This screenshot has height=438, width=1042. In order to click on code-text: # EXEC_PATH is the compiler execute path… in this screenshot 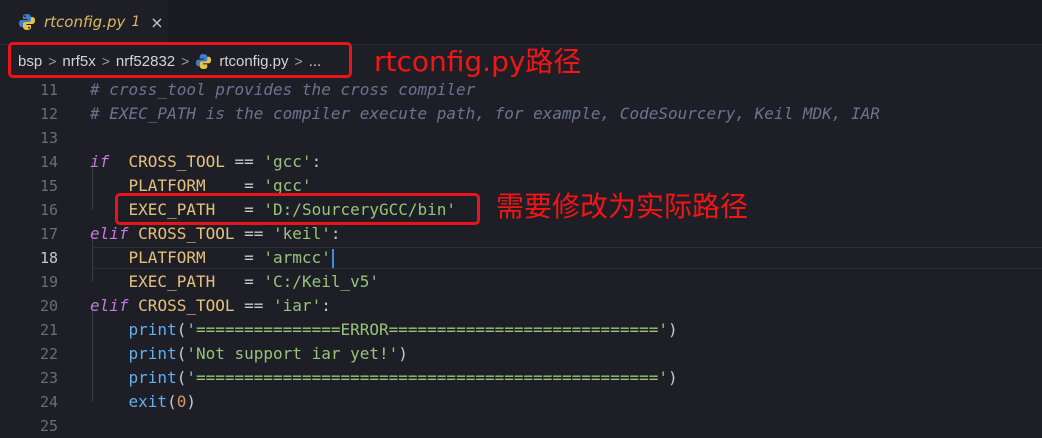, I will do `click(485, 114)`.